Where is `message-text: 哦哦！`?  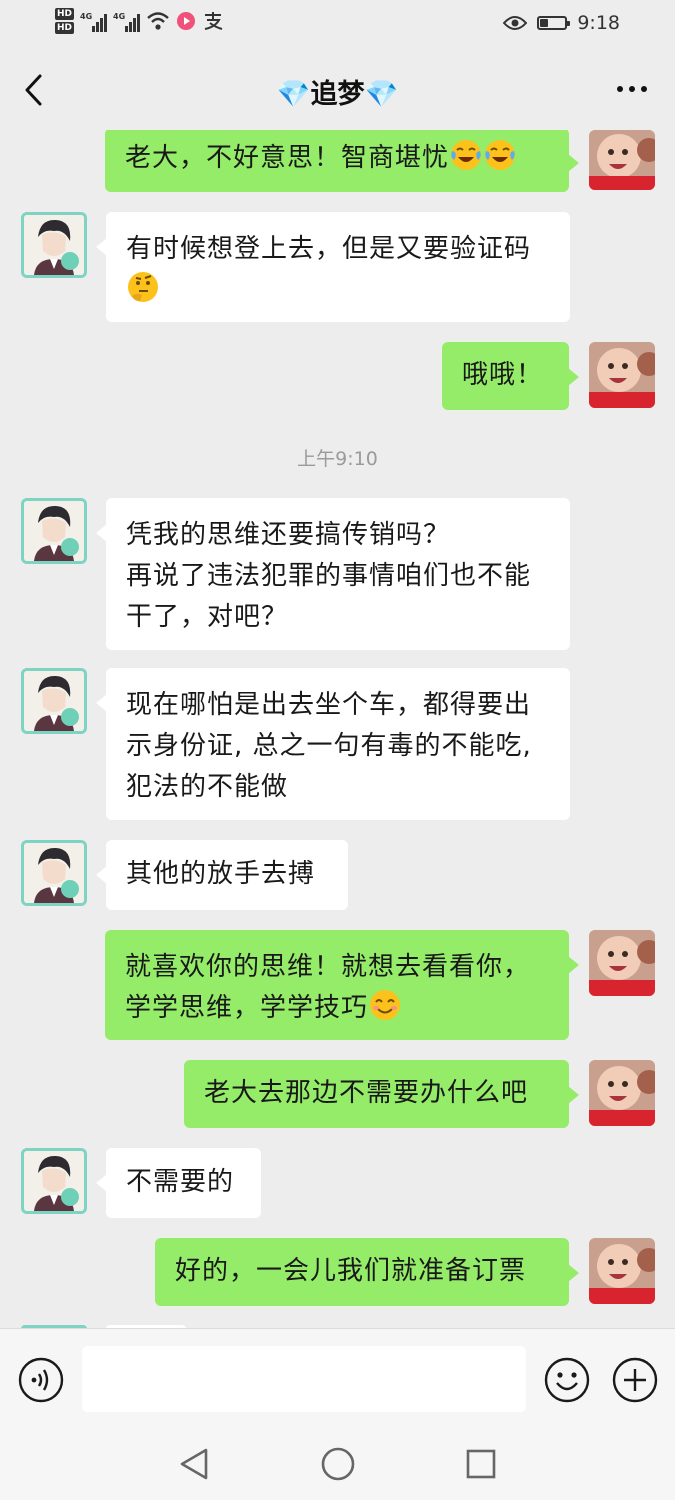
message-text: 哦哦！ is located at coordinates (503, 375).